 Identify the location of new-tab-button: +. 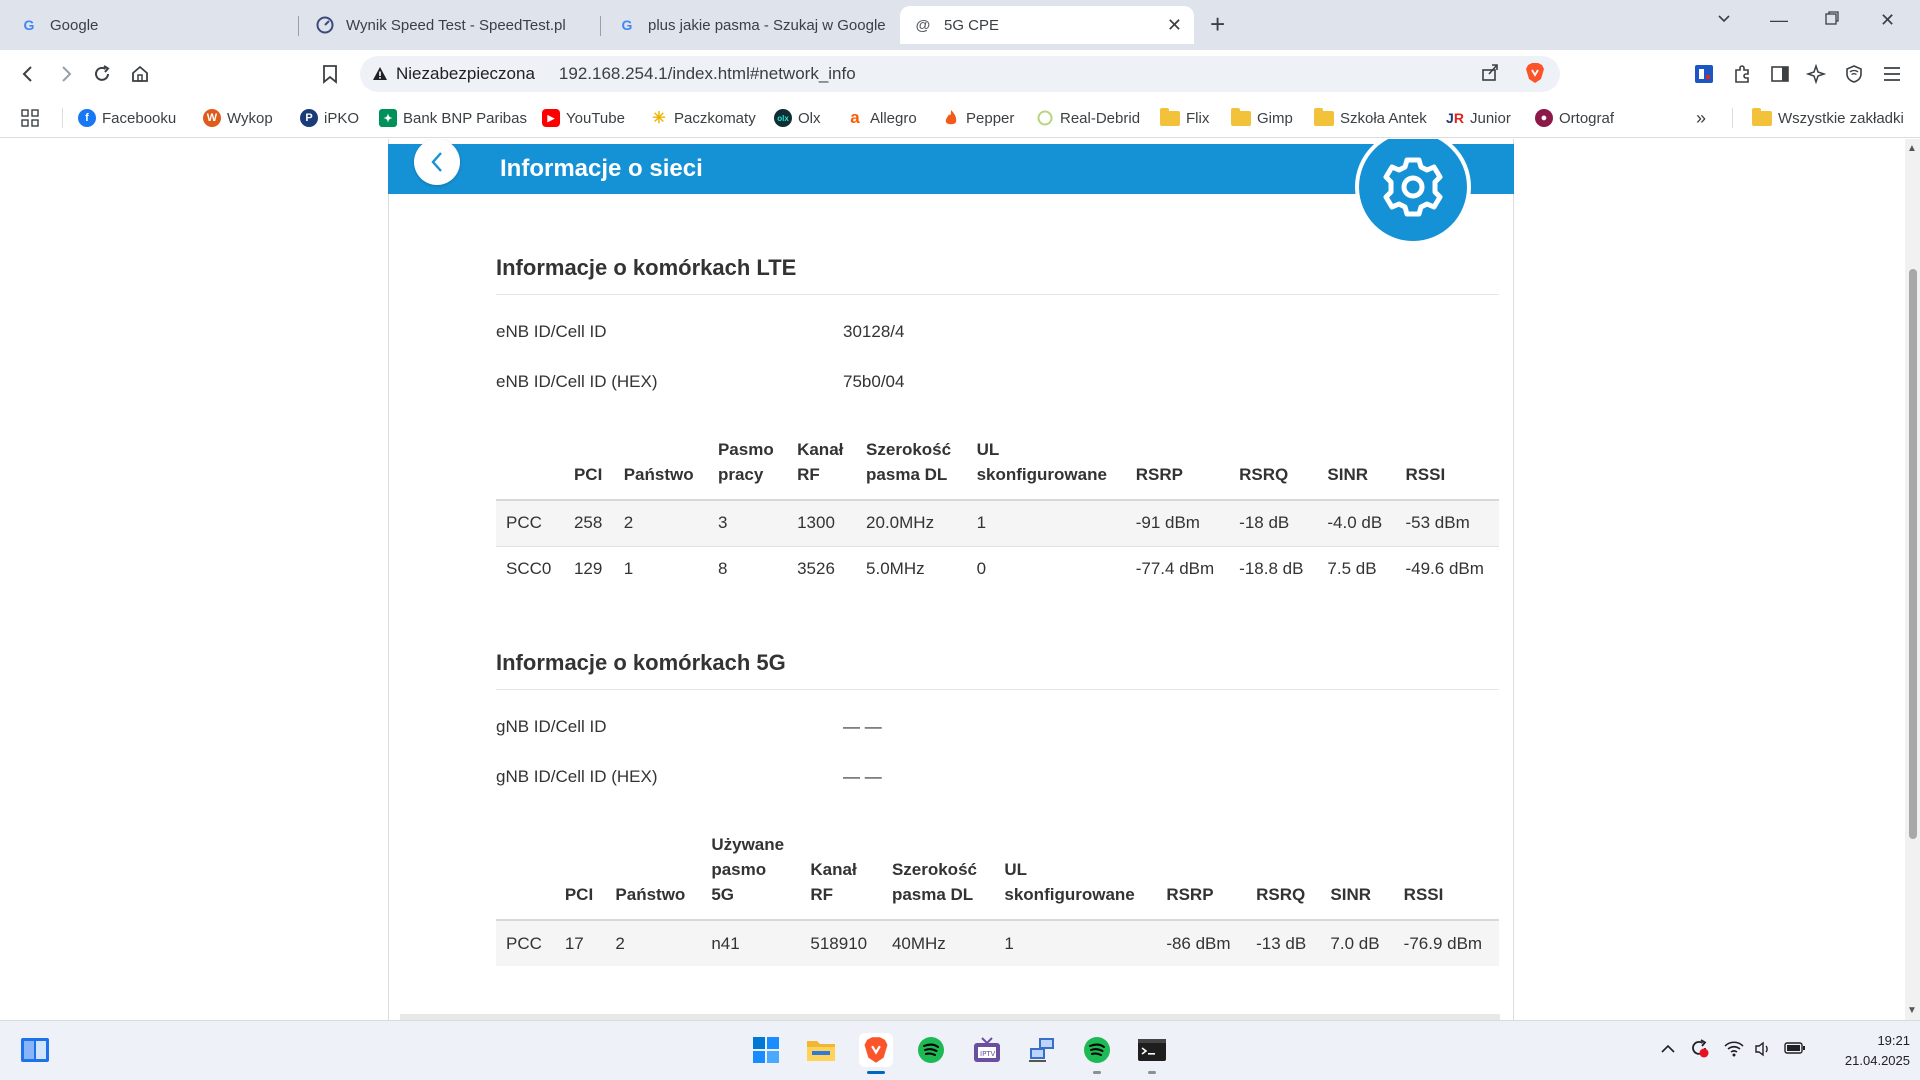
(1217, 24).